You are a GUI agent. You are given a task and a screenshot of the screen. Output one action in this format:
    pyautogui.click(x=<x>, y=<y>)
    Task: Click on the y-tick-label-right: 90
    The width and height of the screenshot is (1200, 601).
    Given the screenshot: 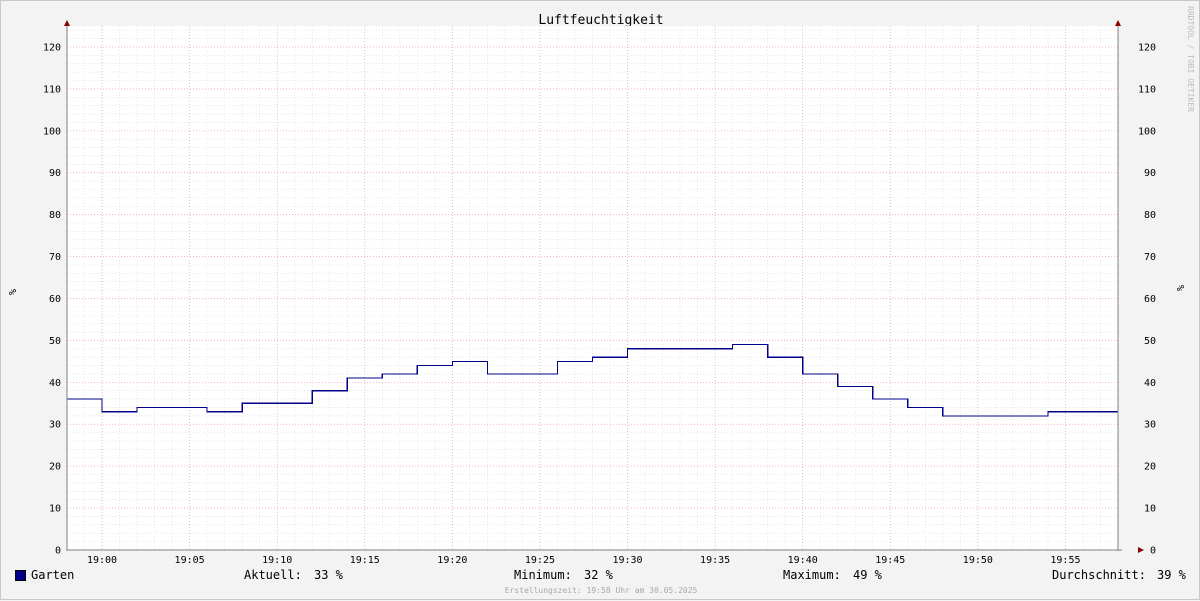 What is the action you would take?
    pyautogui.click(x=1150, y=173)
    